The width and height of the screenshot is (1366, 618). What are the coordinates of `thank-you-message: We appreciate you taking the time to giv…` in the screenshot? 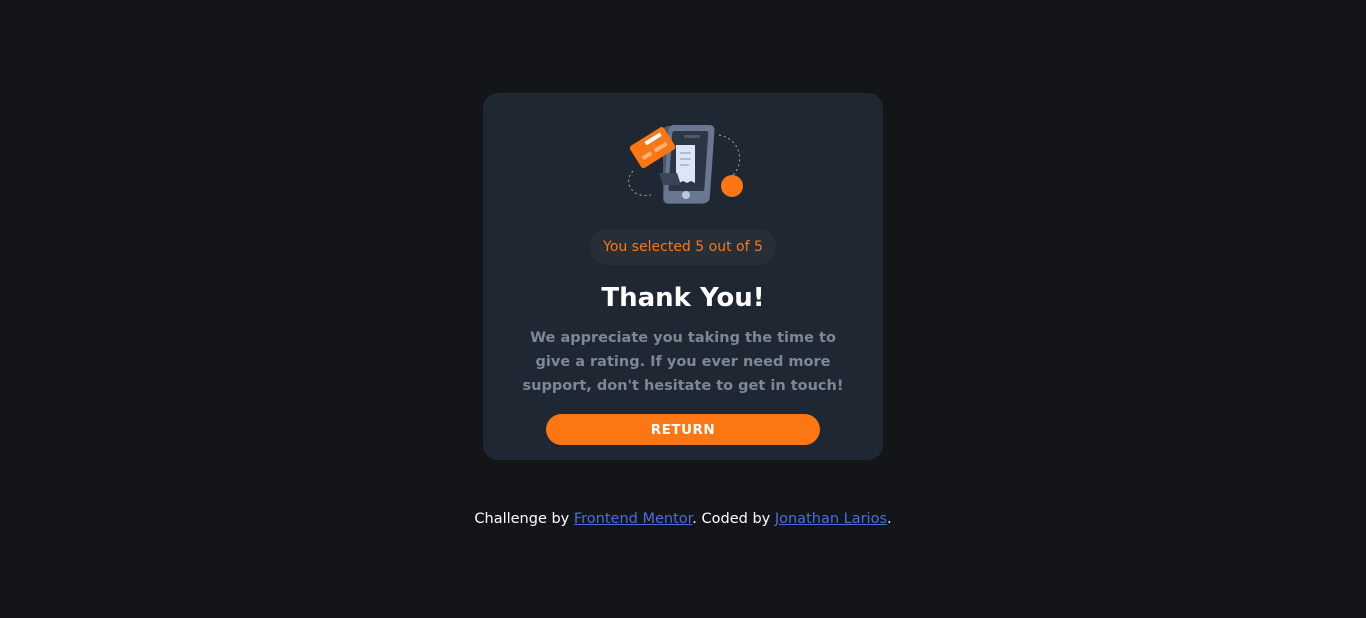 It's located at (683, 362).